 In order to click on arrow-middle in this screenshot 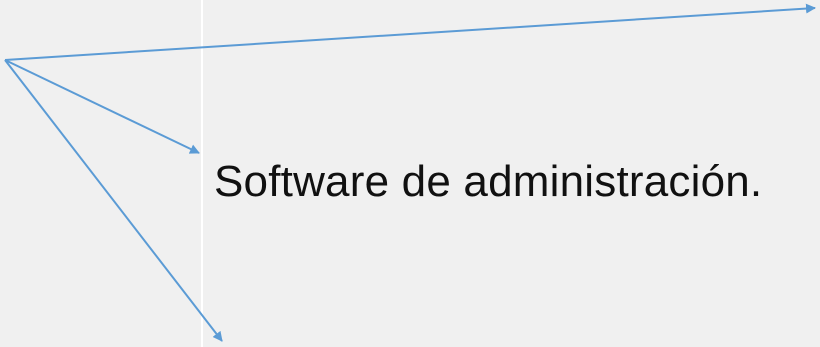, I will do `click(102, 106)`.